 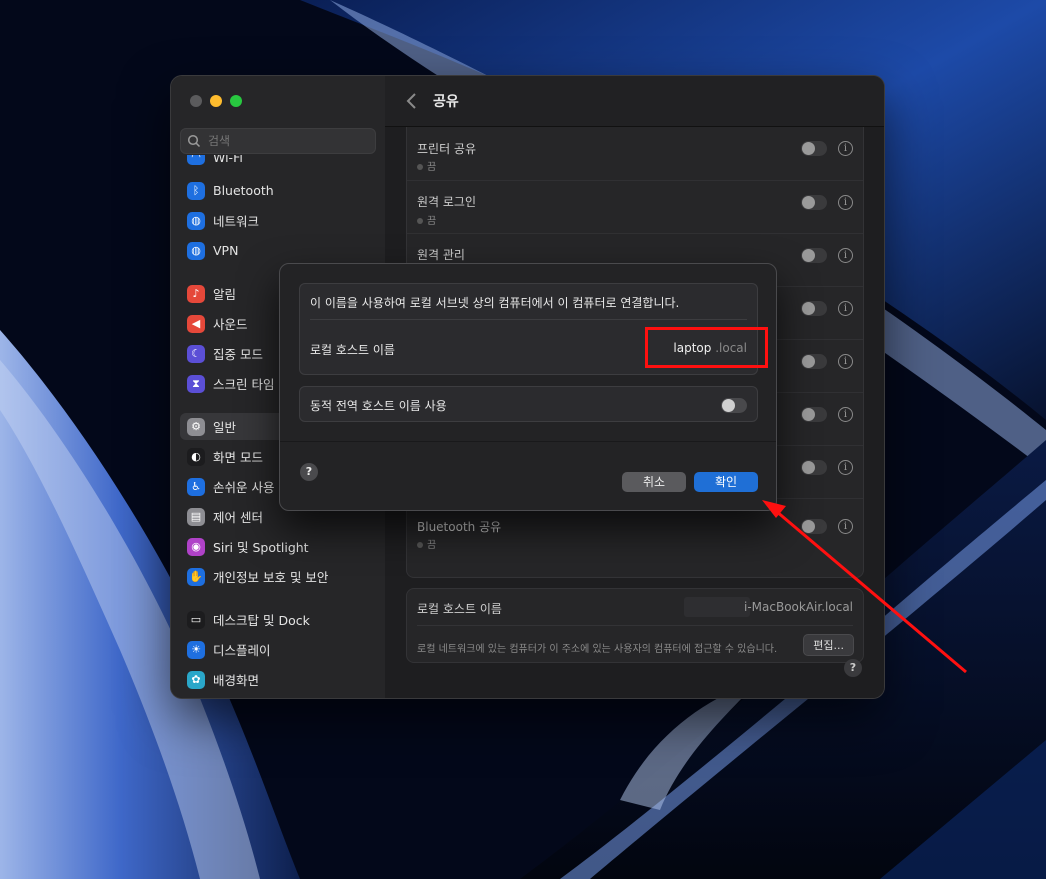 What do you see at coordinates (196, 190) in the screenshot?
I see `bluetooth-icon: ᛒ` at bounding box center [196, 190].